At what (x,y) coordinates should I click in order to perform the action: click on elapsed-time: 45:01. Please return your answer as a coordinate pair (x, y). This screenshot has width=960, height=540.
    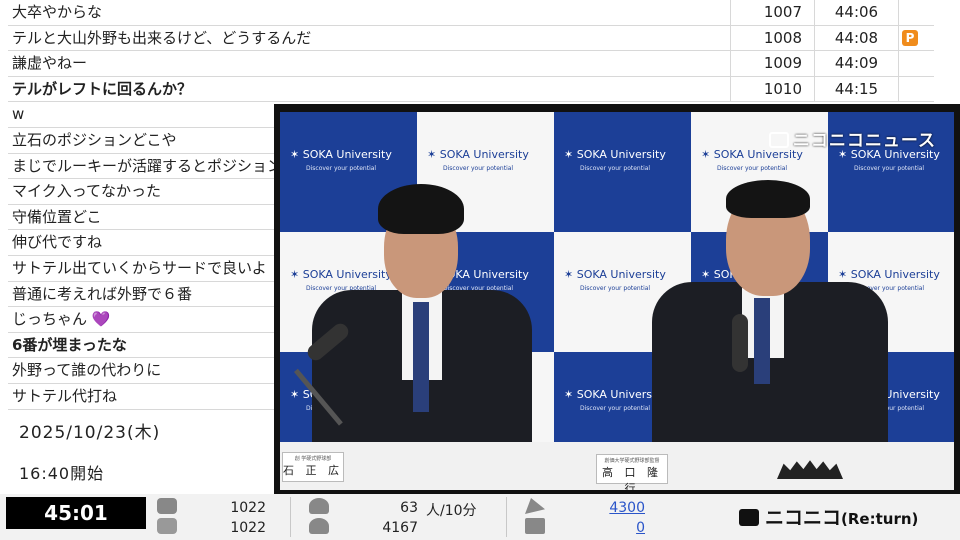
    Looking at the image, I should click on (76, 513).